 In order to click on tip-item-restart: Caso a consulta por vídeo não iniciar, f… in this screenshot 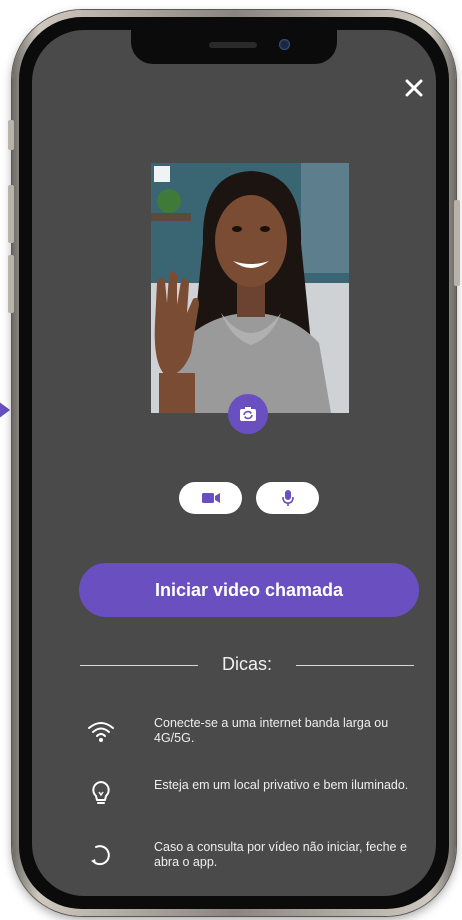, I will do `click(251, 860)`.